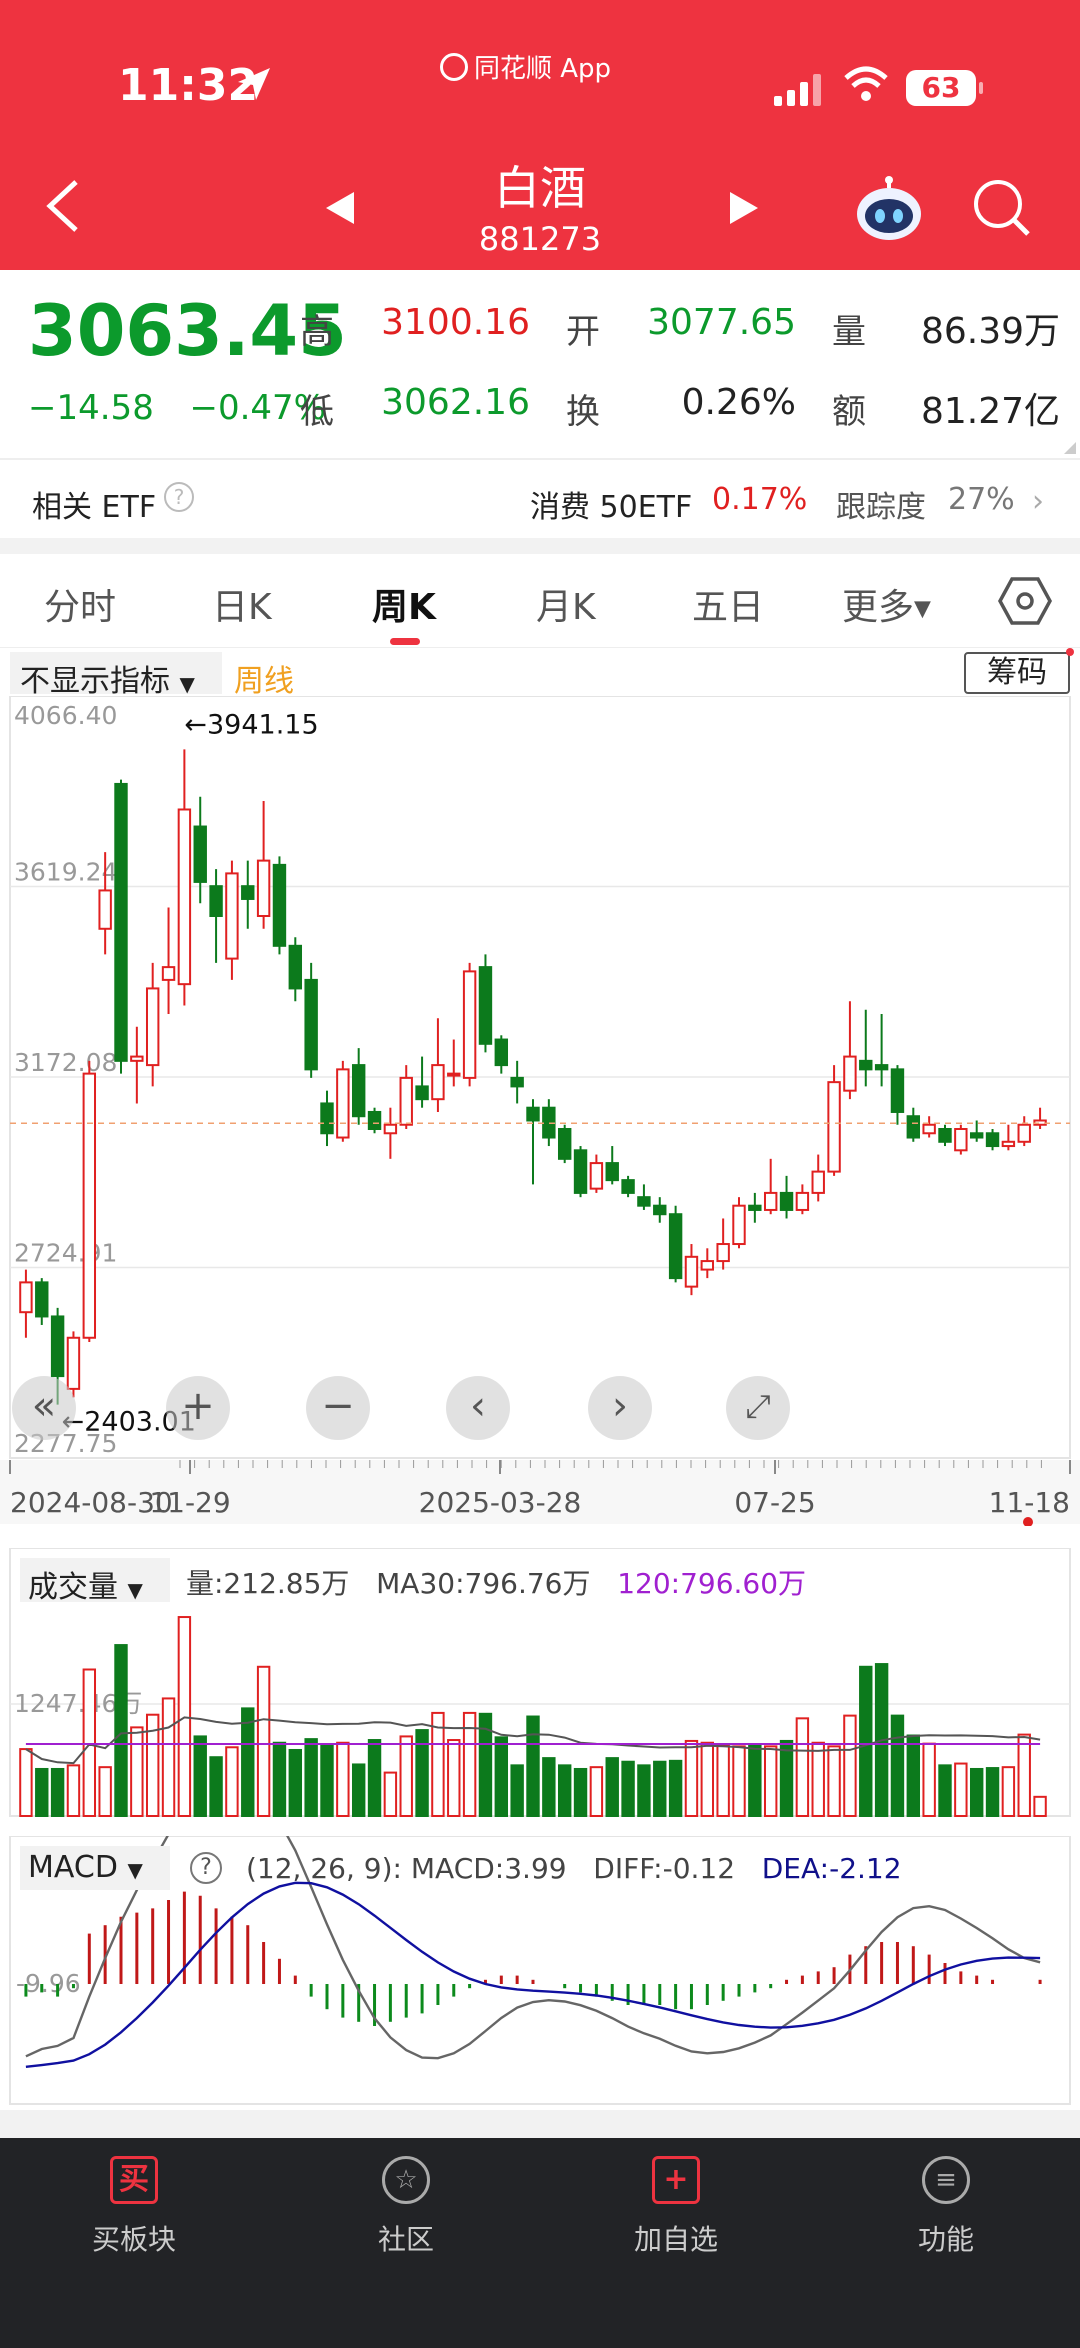  I want to click on indicator-select: 不显示指标 ▼, so click(116, 675).